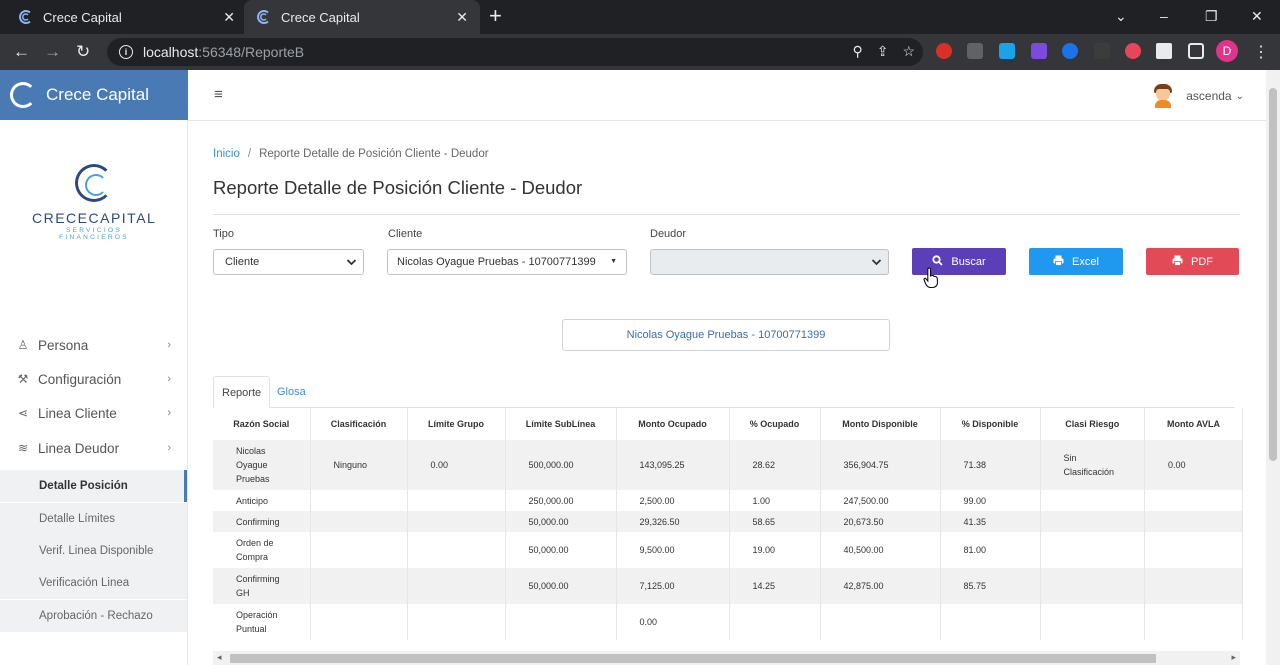  What do you see at coordinates (93, 616) in the screenshot?
I see `sidebar-subitem: Aprobación - Rechazo` at bounding box center [93, 616].